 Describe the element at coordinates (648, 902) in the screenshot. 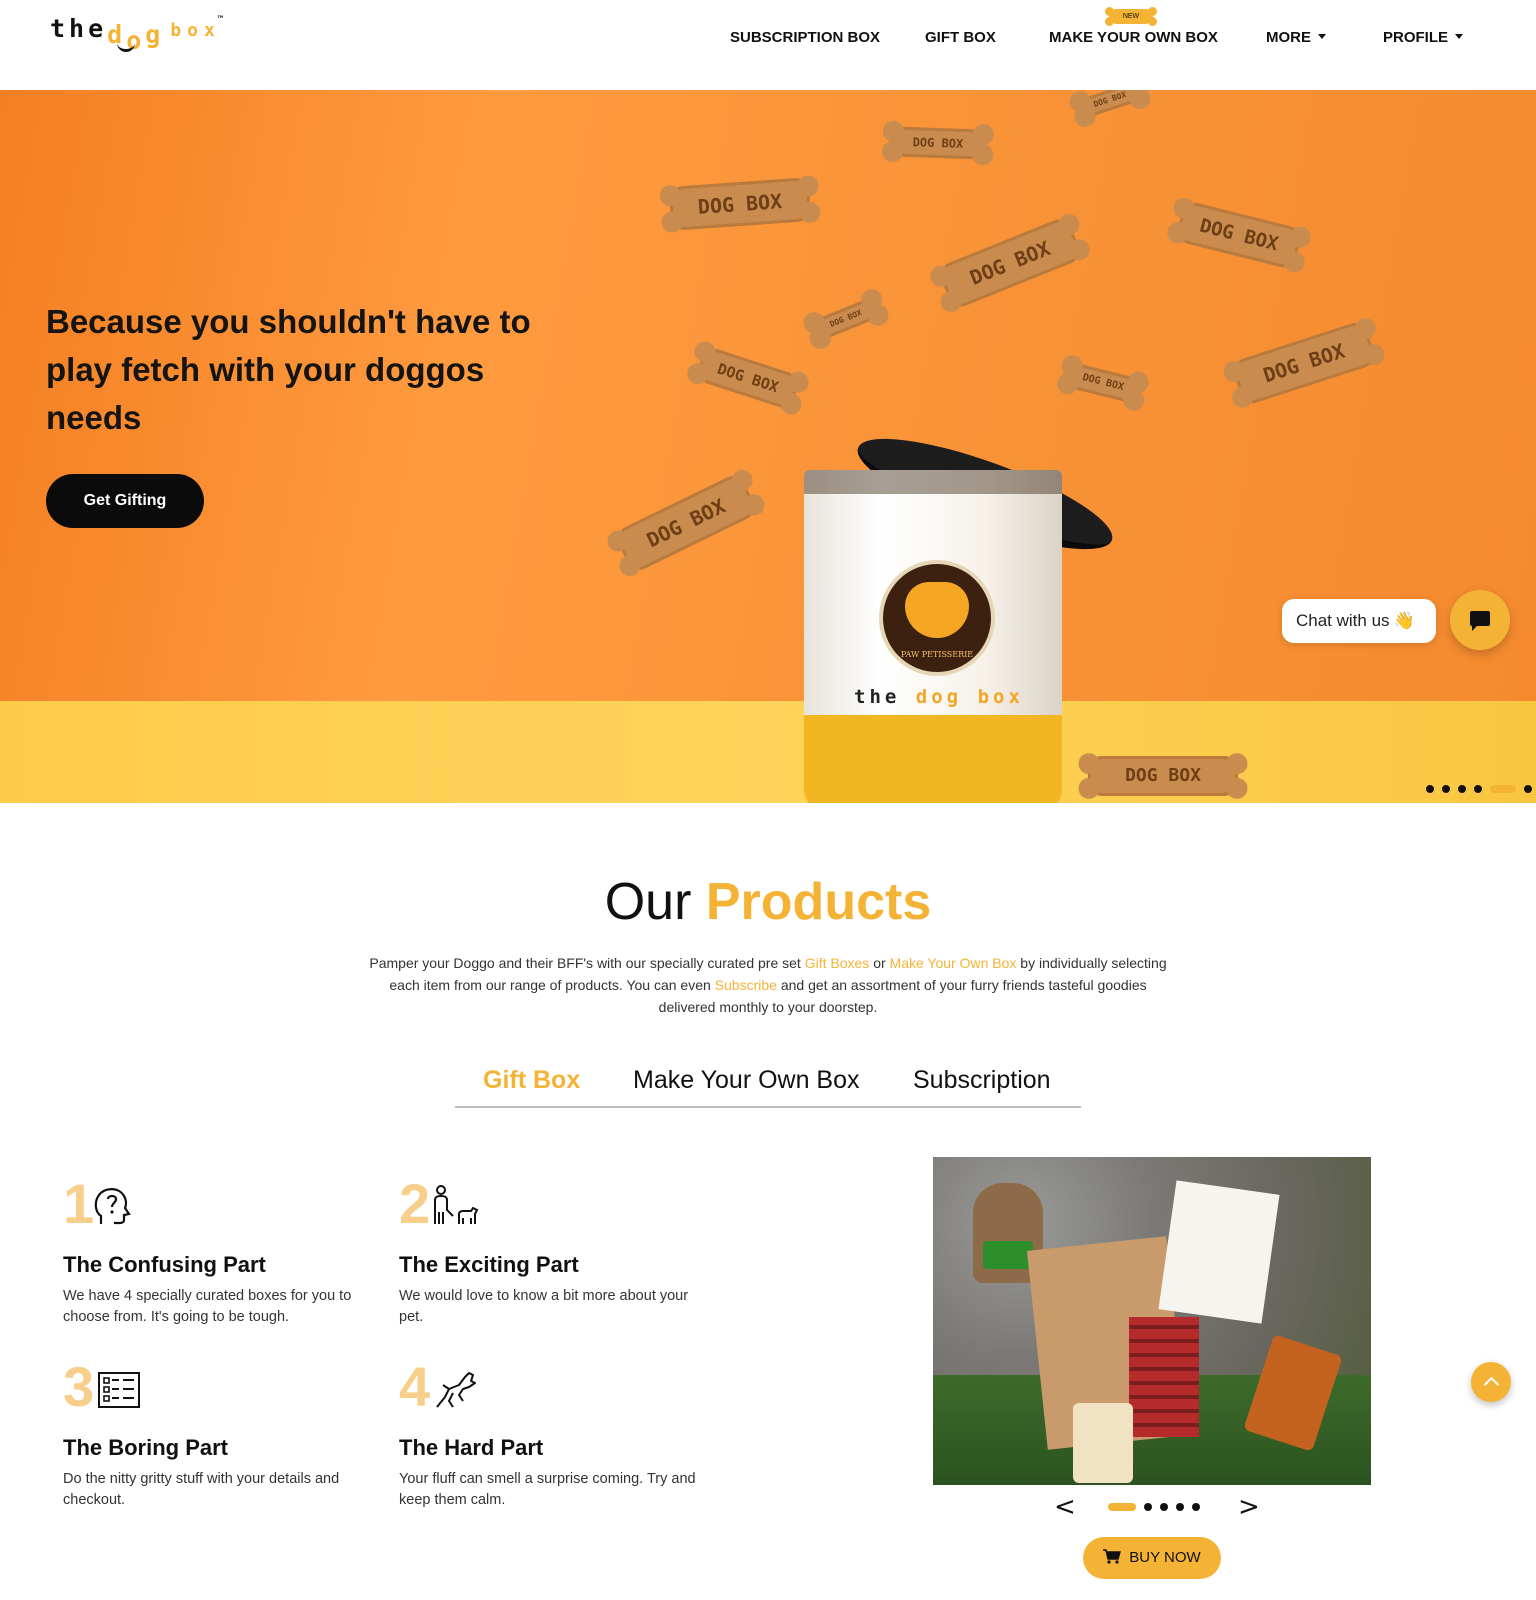

I see `products-heading-our: Our` at that location.